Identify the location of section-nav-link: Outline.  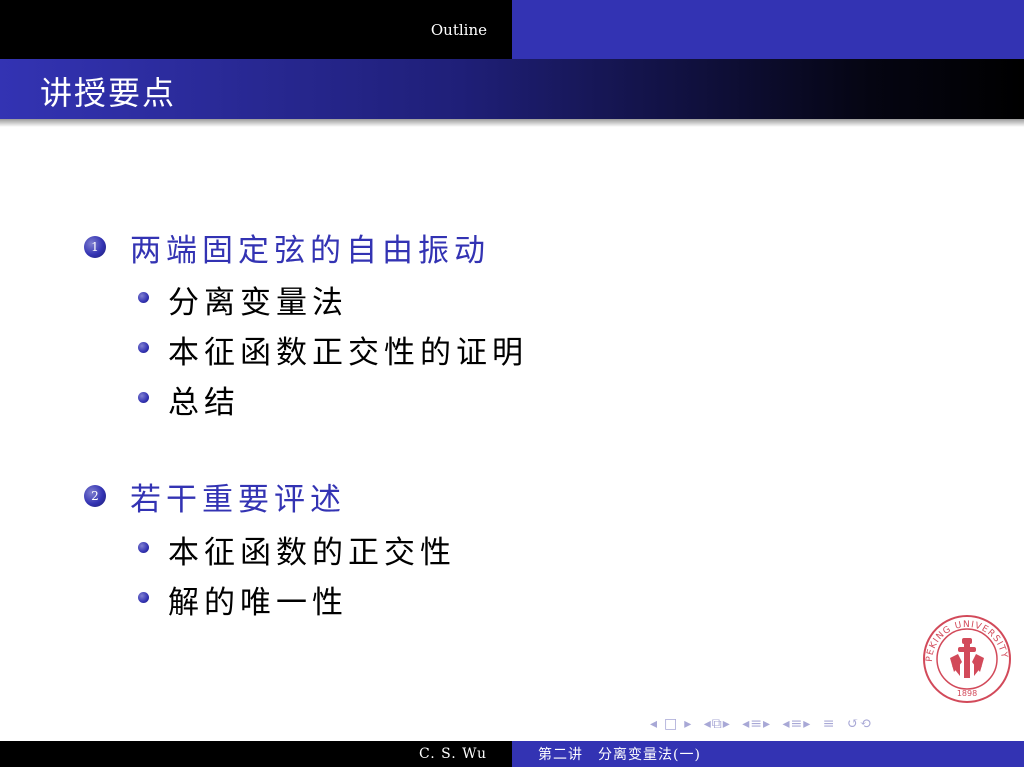
(459, 30).